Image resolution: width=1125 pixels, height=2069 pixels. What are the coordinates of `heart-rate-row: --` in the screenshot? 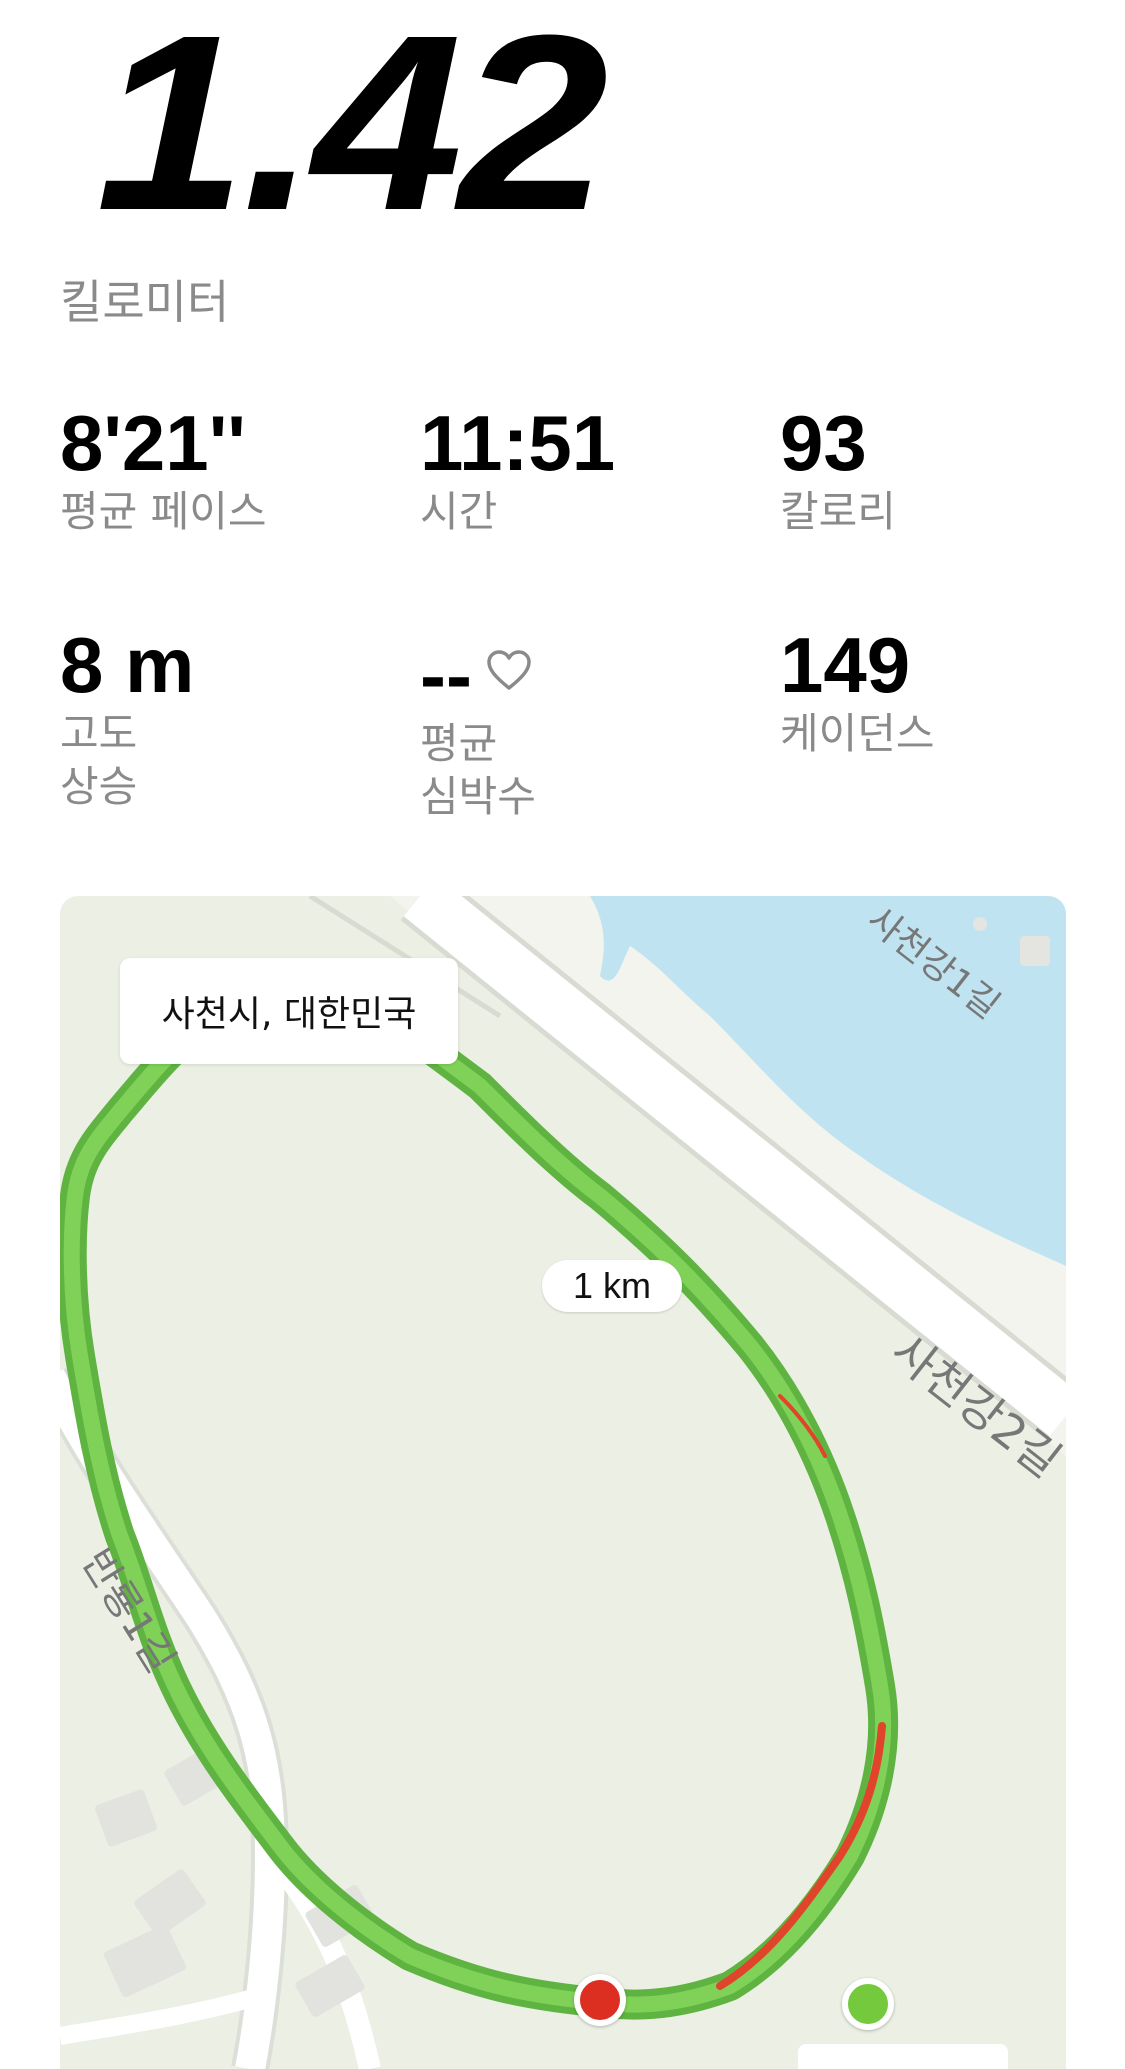 It's located at (478, 670).